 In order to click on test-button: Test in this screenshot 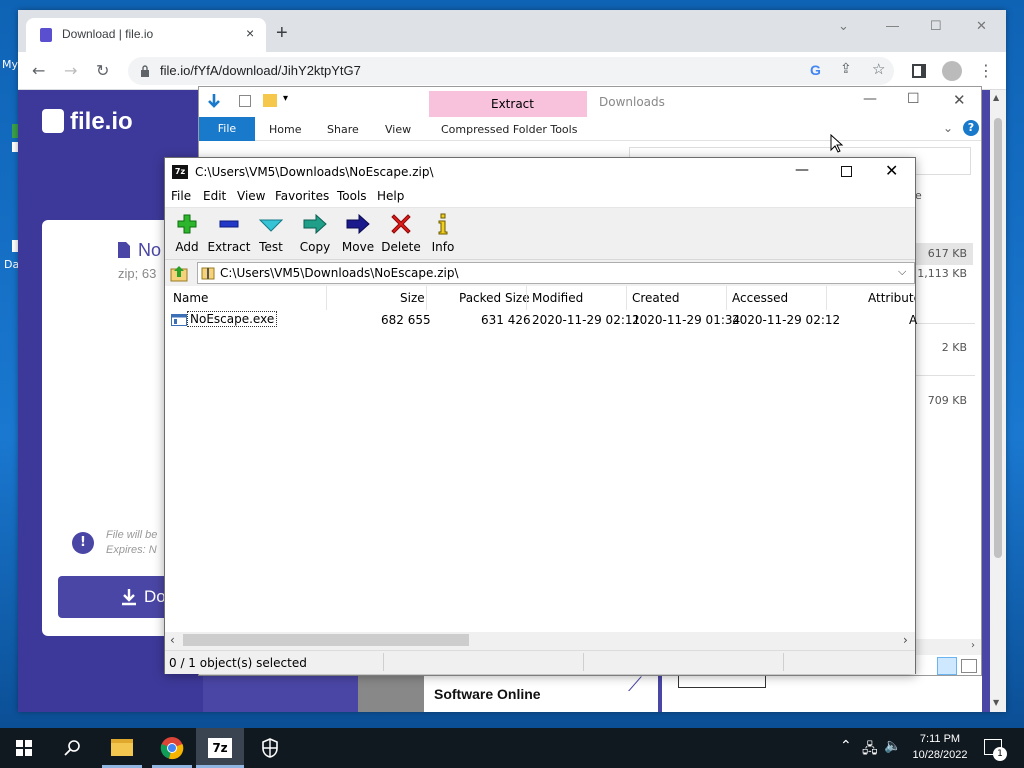, I will do `click(271, 234)`.